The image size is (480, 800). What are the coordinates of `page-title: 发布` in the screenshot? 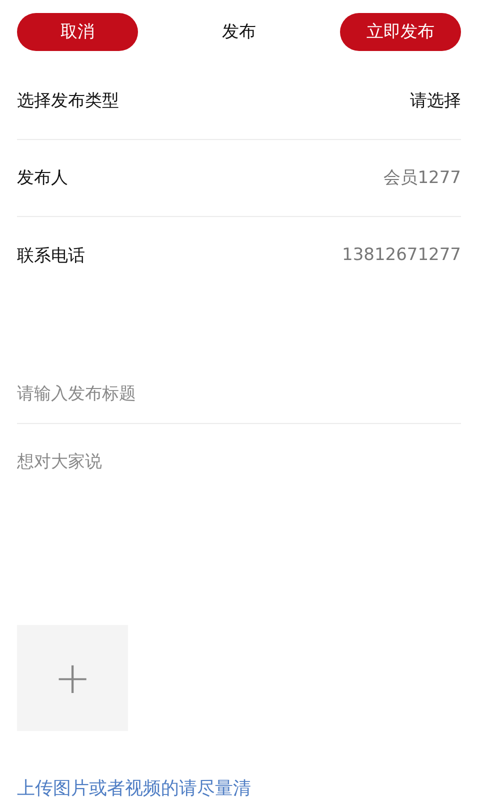 It's located at (239, 32).